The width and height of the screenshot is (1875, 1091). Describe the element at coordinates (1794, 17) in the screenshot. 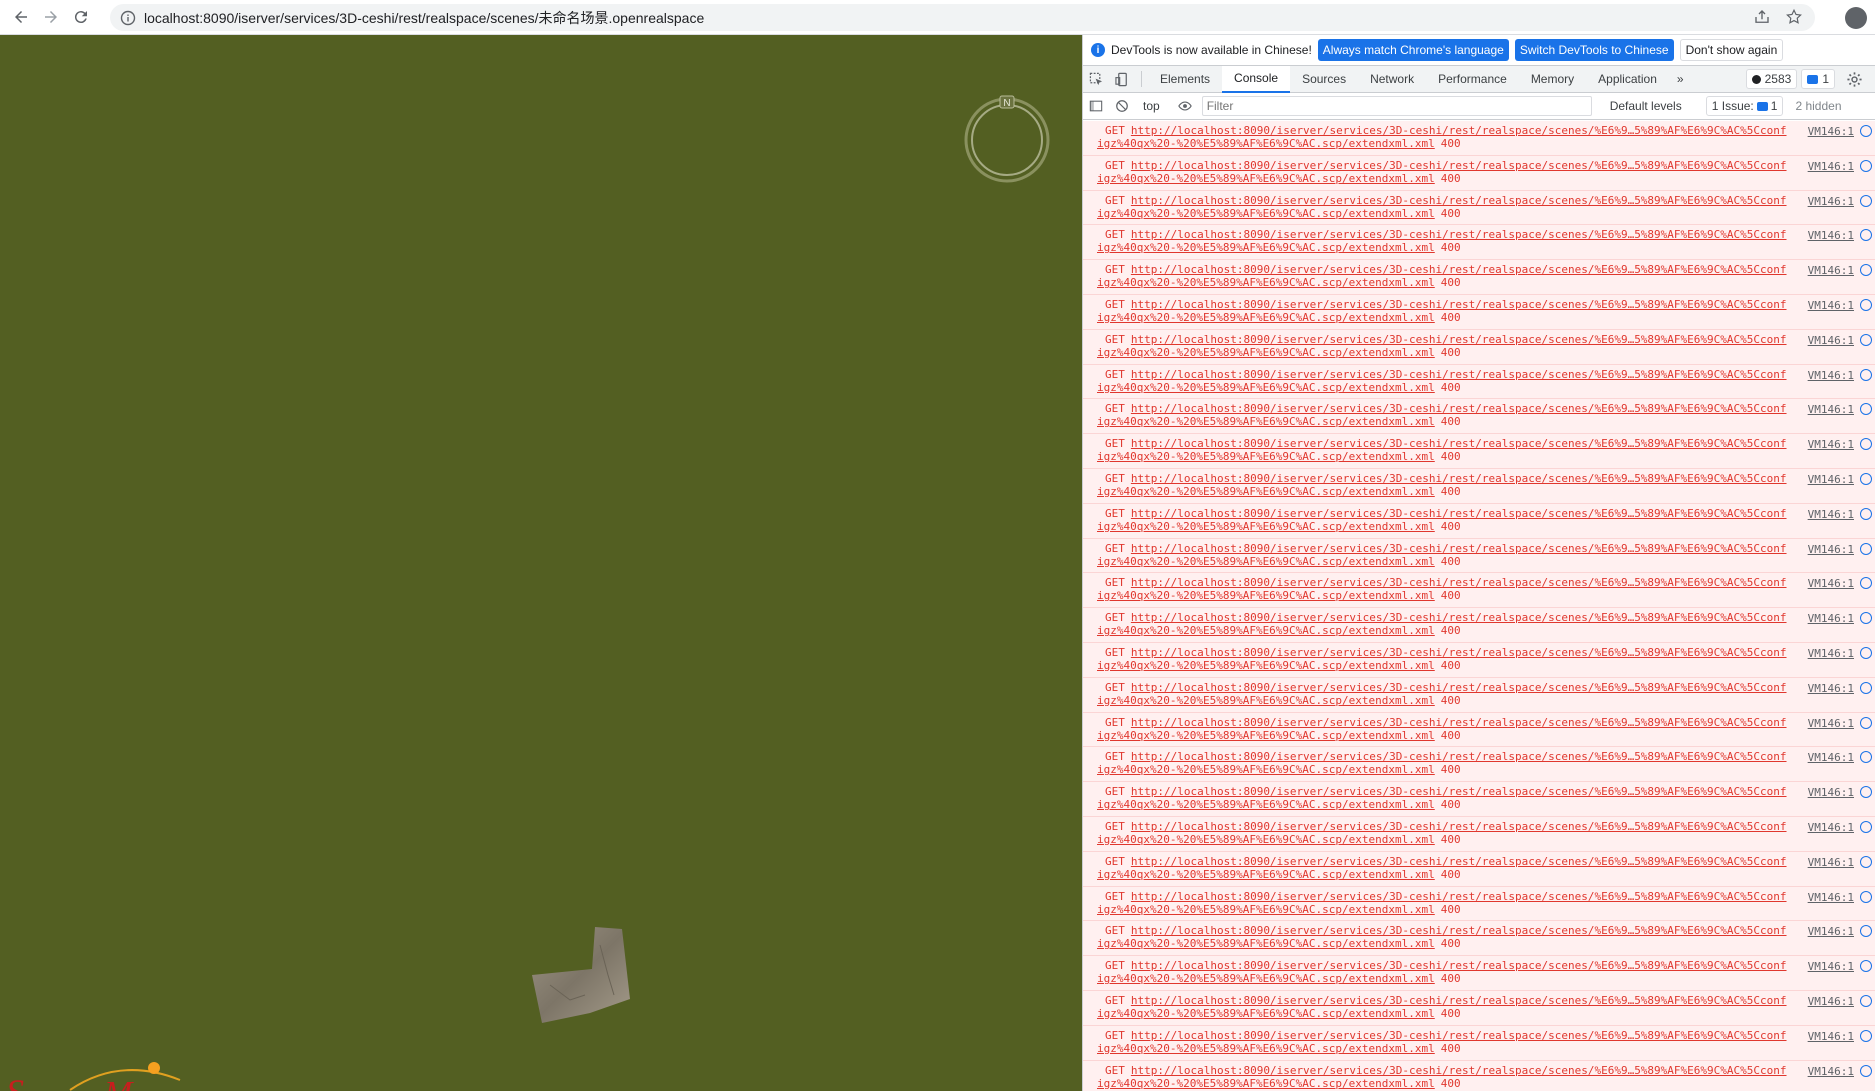

I see `bookmark-star-icon` at that location.